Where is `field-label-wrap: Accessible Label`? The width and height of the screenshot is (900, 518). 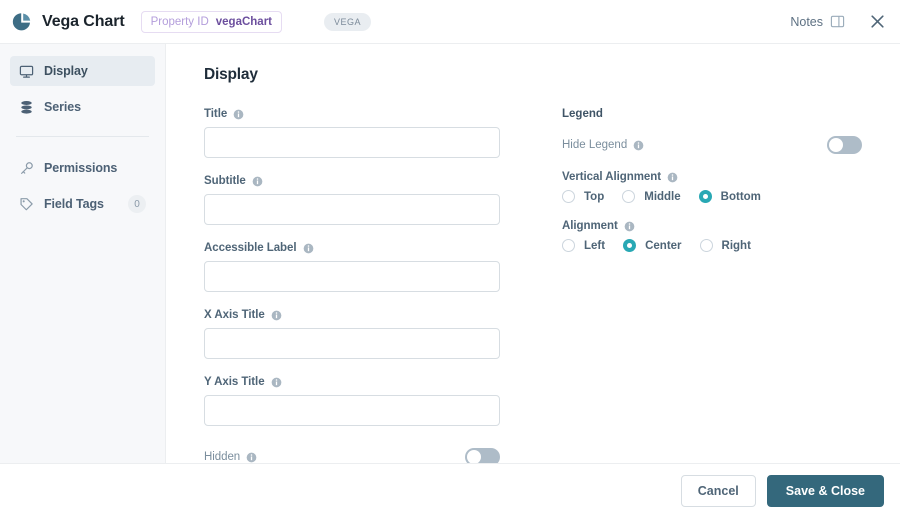
field-label-wrap: Accessible Label is located at coordinates (352, 248).